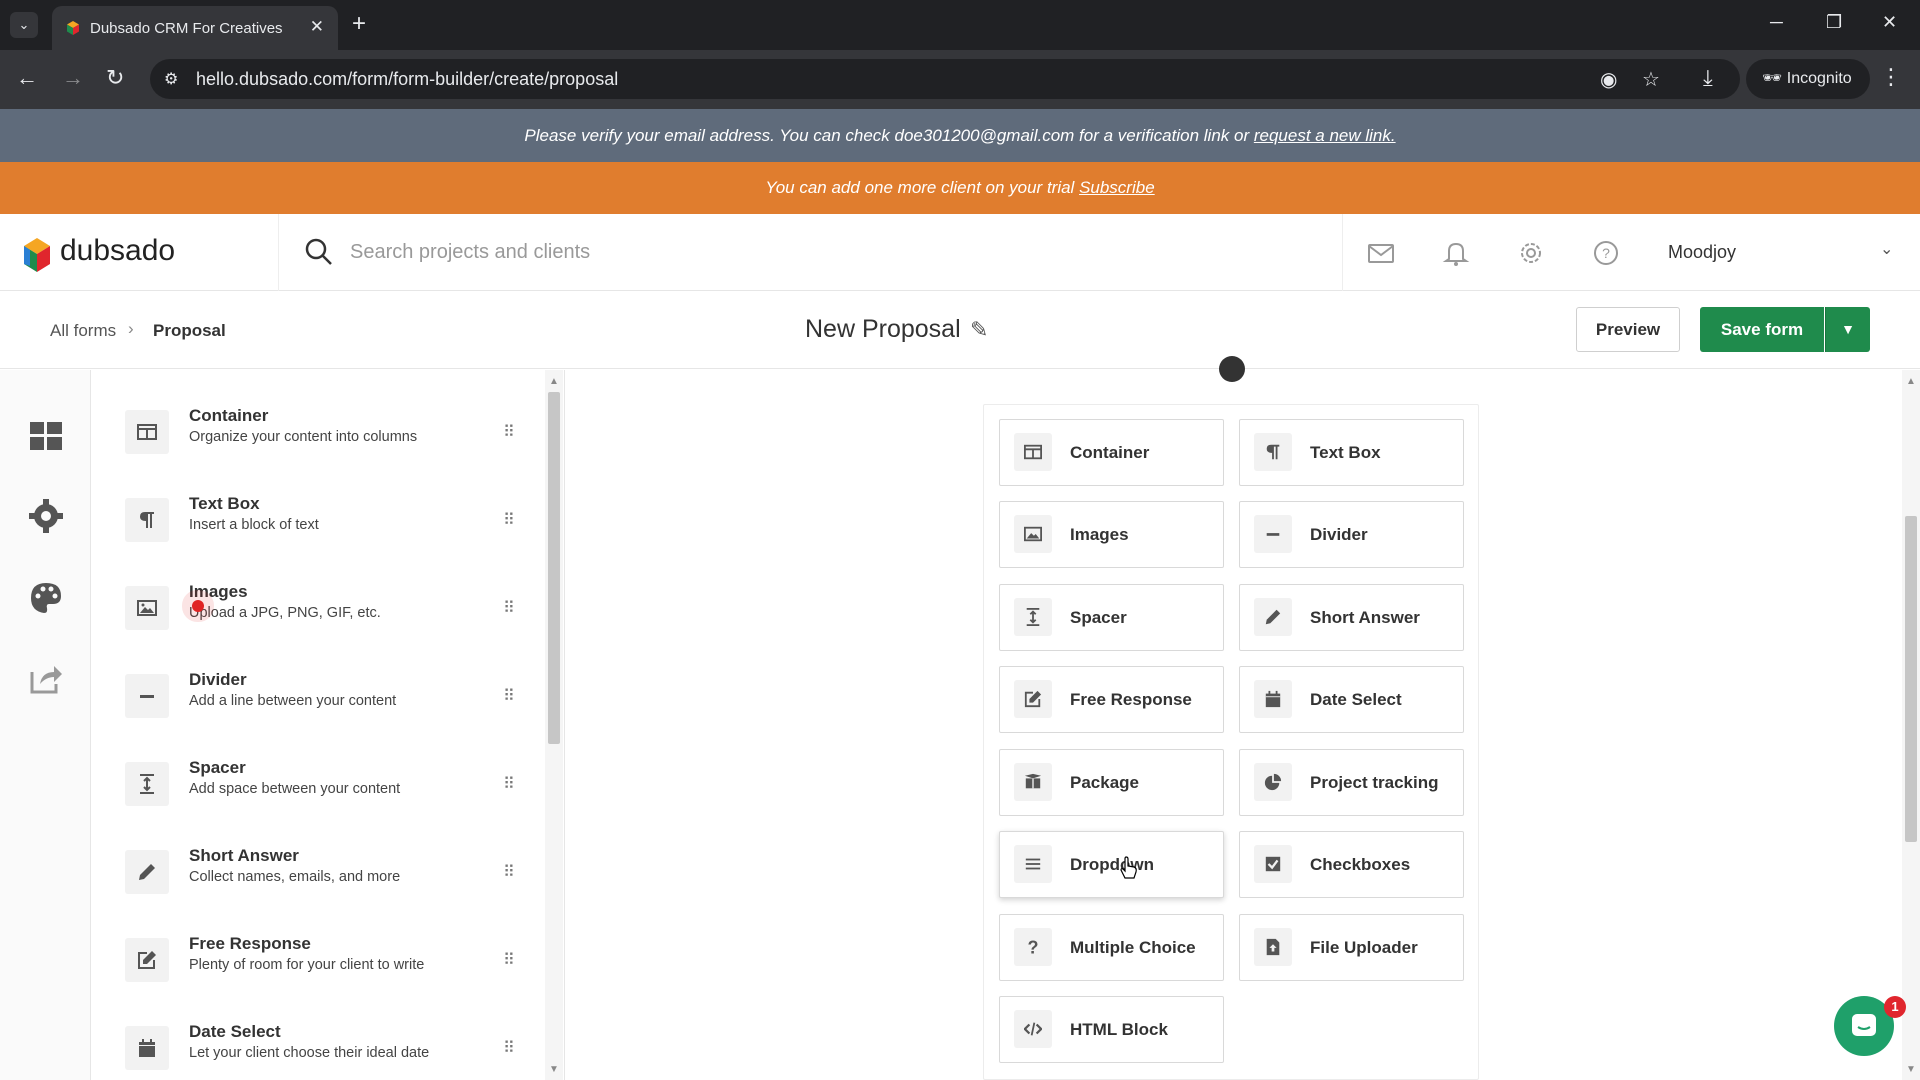 The width and height of the screenshot is (1920, 1080). Describe the element at coordinates (1456, 253) in the screenshot. I see `bell-icon` at that location.